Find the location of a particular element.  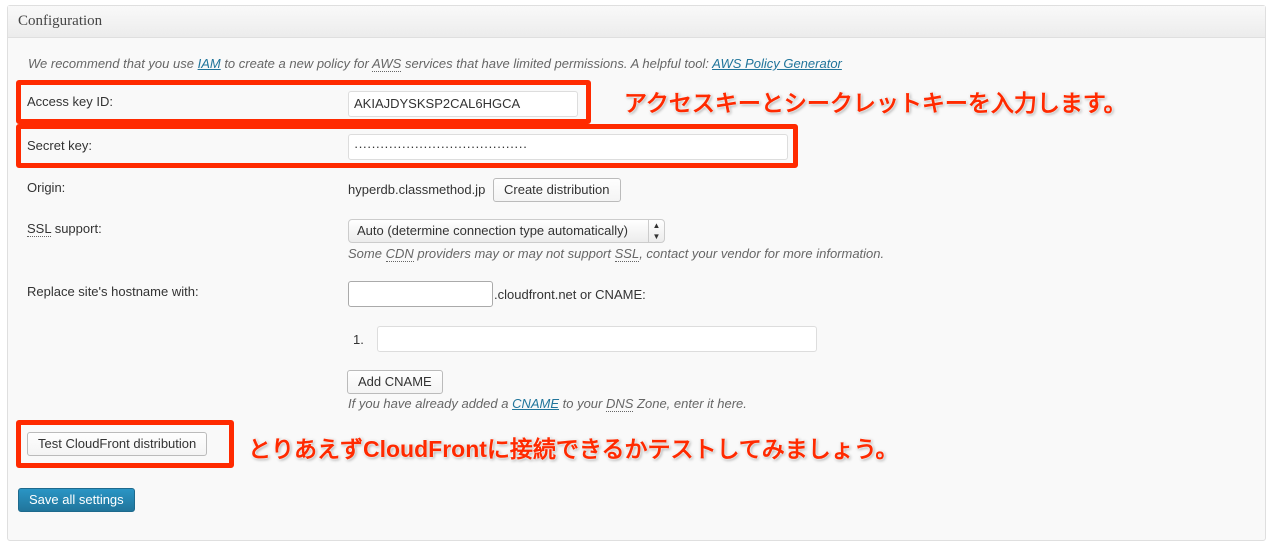

keys-annotation: アクセスキーとシークレットキーを入力します。 is located at coordinates (875, 103).